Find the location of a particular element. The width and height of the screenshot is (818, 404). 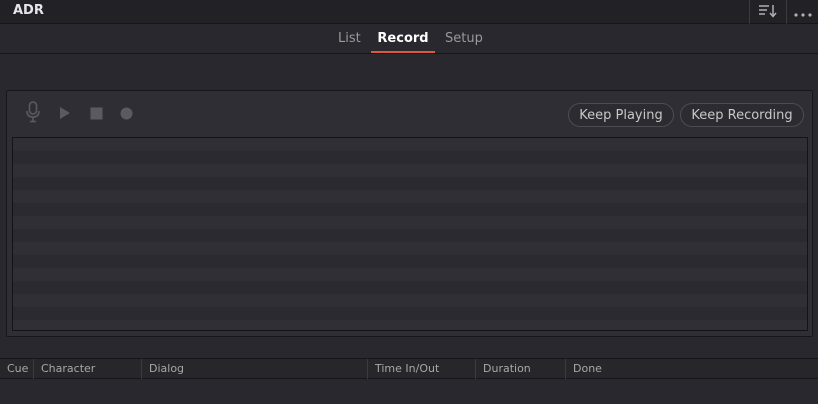

tab-bar: List Record Setup is located at coordinates (409, 39).